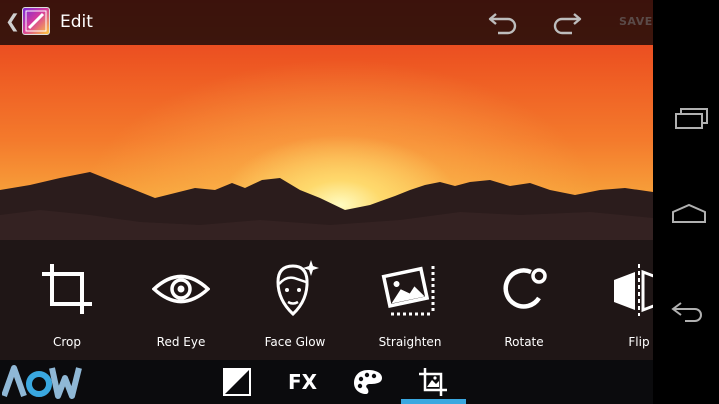 This screenshot has width=719, height=404. What do you see at coordinates (633, 290) in the screenshot?
I see `flip-icon` at bounding box center [633, 290].